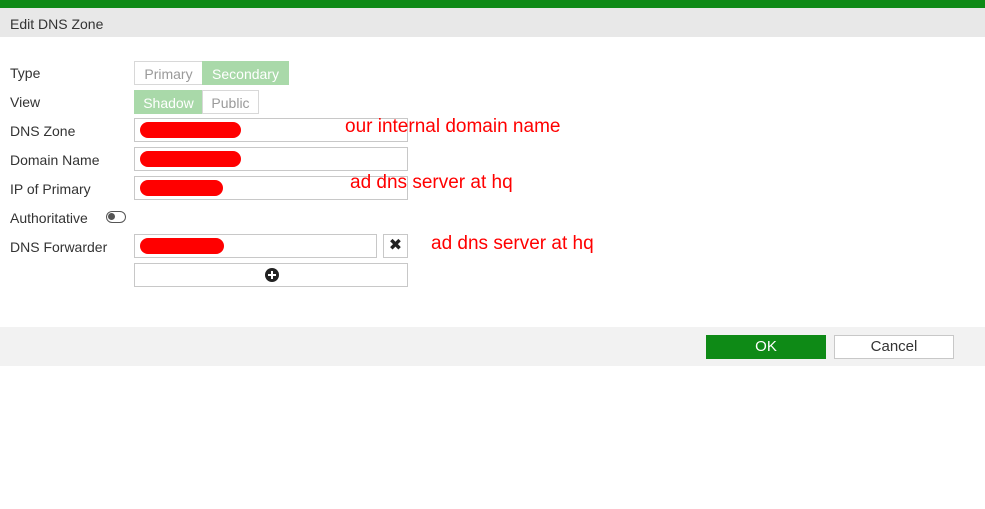  Describe the element at coordinates (50, 189) in the screenshot. I see `ip-of-primary-label: IP of Primary` at that location.